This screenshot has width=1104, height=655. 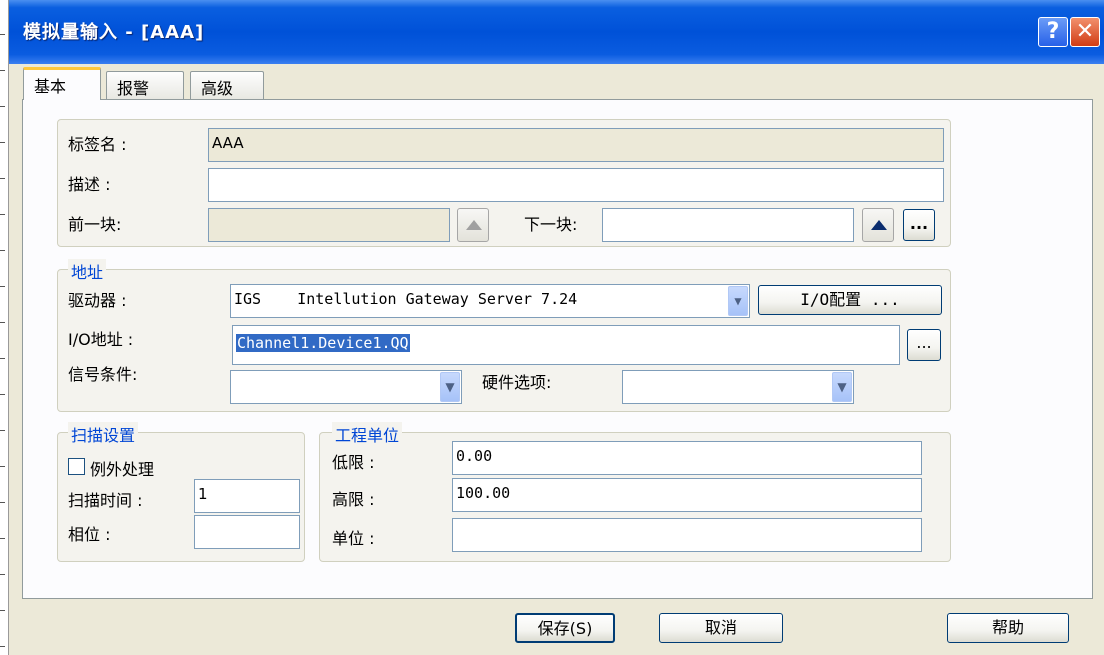 I want to click on unit-label: 单位 :, so click(x=353, y=538).